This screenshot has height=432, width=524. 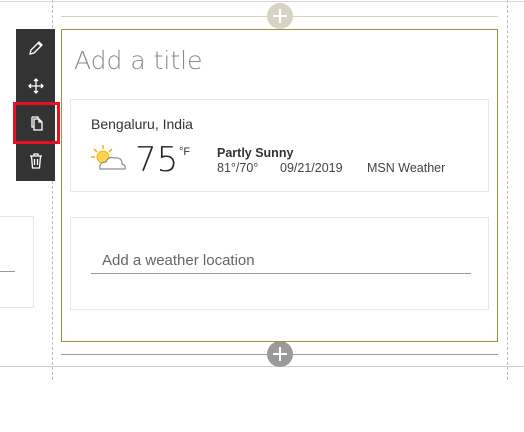 I want to click on weather-condition: Partly Sunny, so click(x=255, y=153).